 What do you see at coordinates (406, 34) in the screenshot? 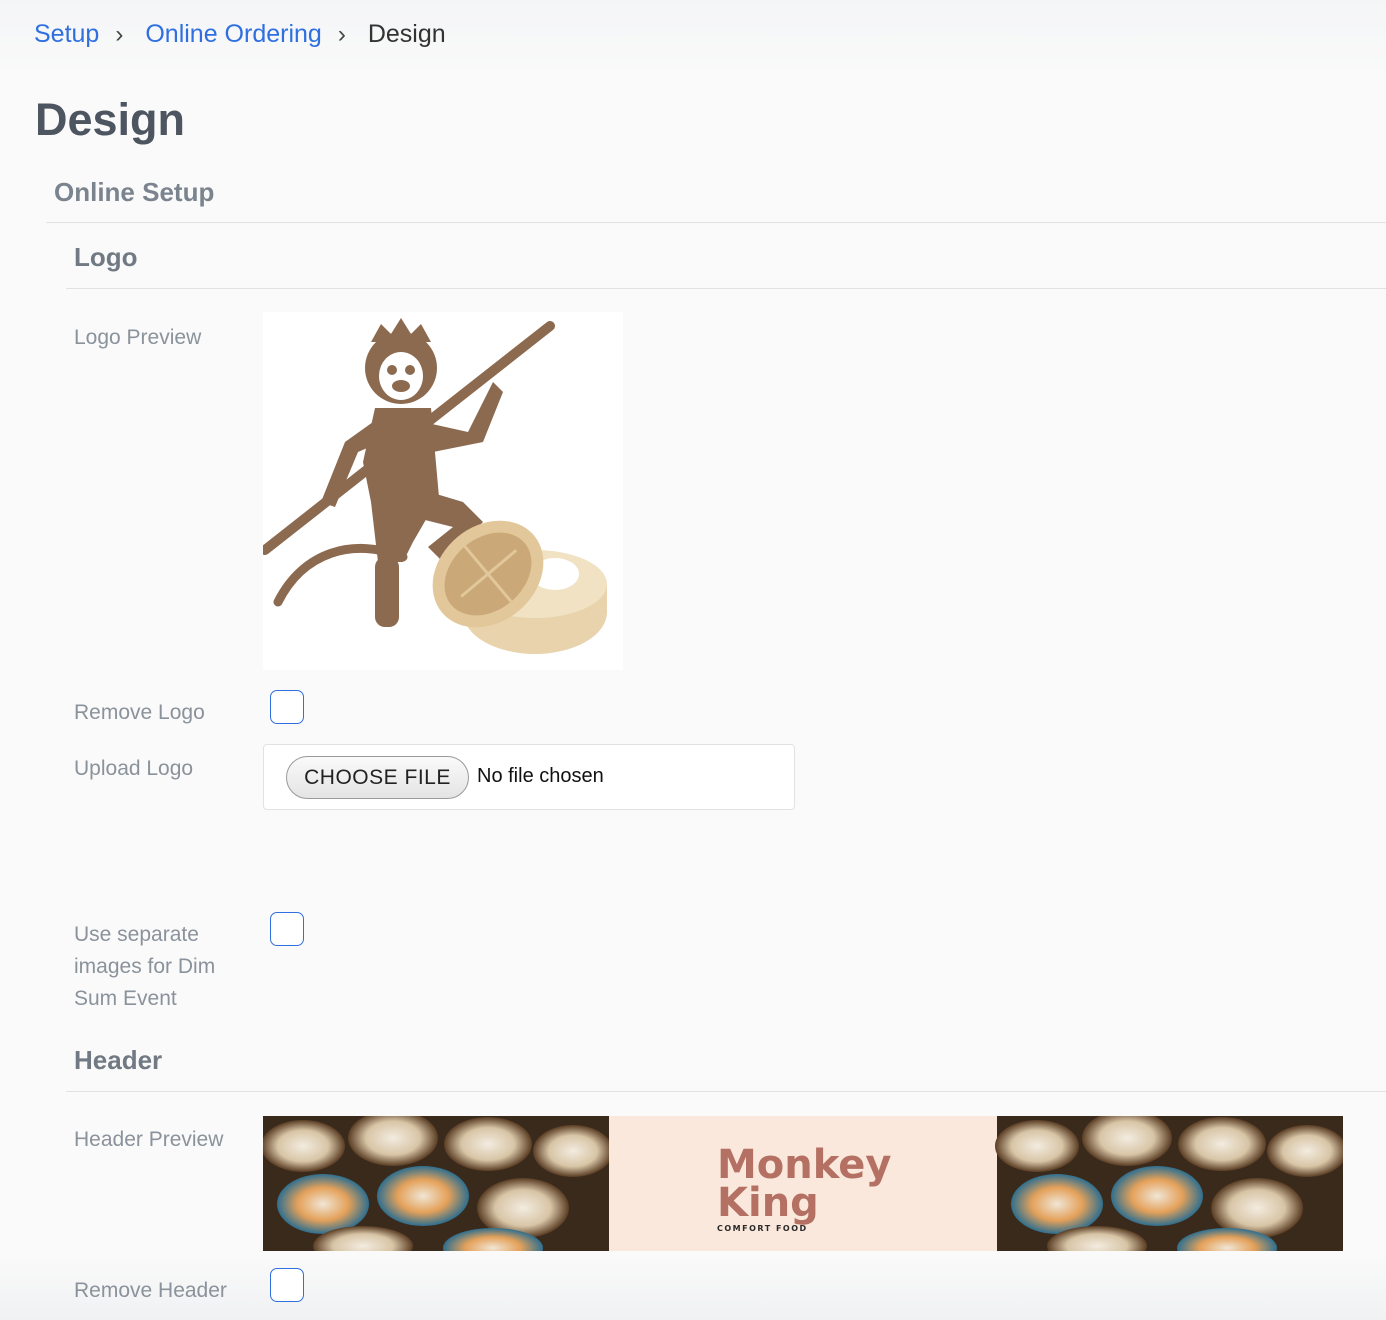
I see `breadcrumb-current: Design` at bounding box center [406, 34].